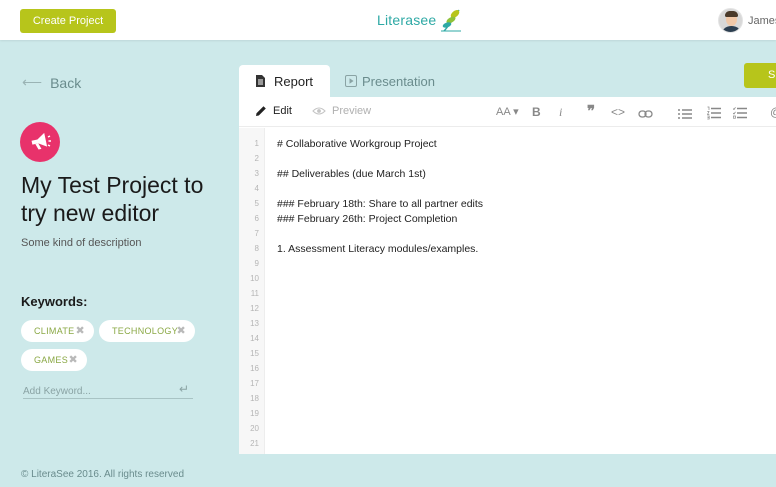 This screenshot has width=776, height=487. I want to click on line-number: 4, so click(256, 188).